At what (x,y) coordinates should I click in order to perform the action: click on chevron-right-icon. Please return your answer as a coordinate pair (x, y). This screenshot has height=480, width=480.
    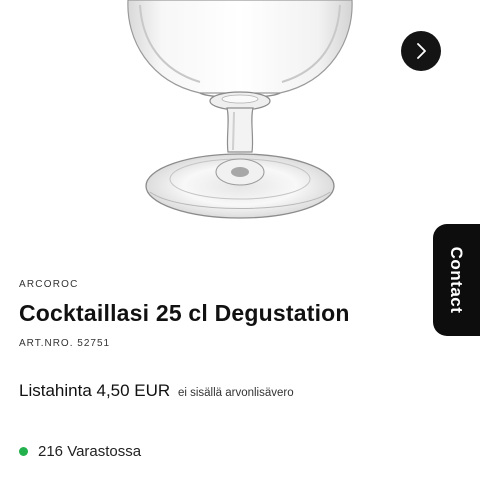
    Looking at the image, I should click on (421, 51).